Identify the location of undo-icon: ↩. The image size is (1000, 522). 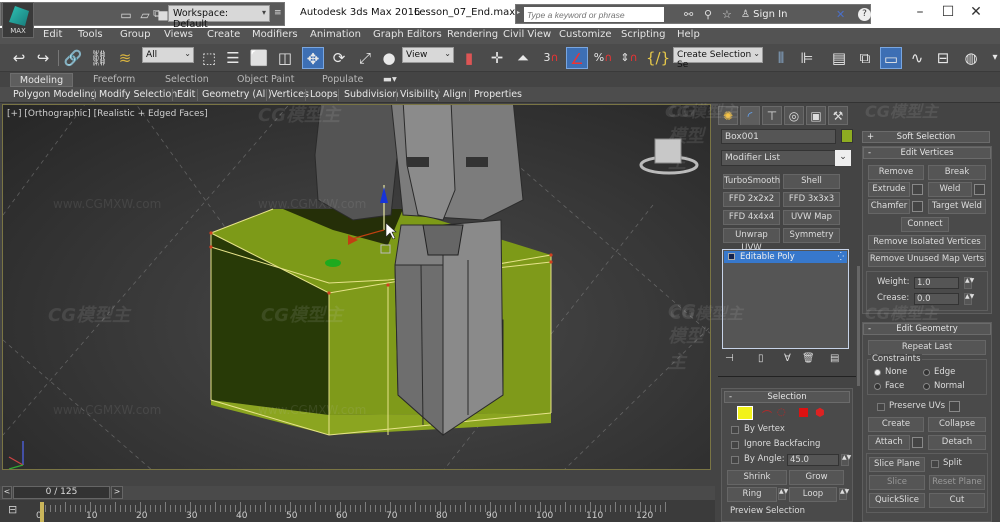
(19, 58).